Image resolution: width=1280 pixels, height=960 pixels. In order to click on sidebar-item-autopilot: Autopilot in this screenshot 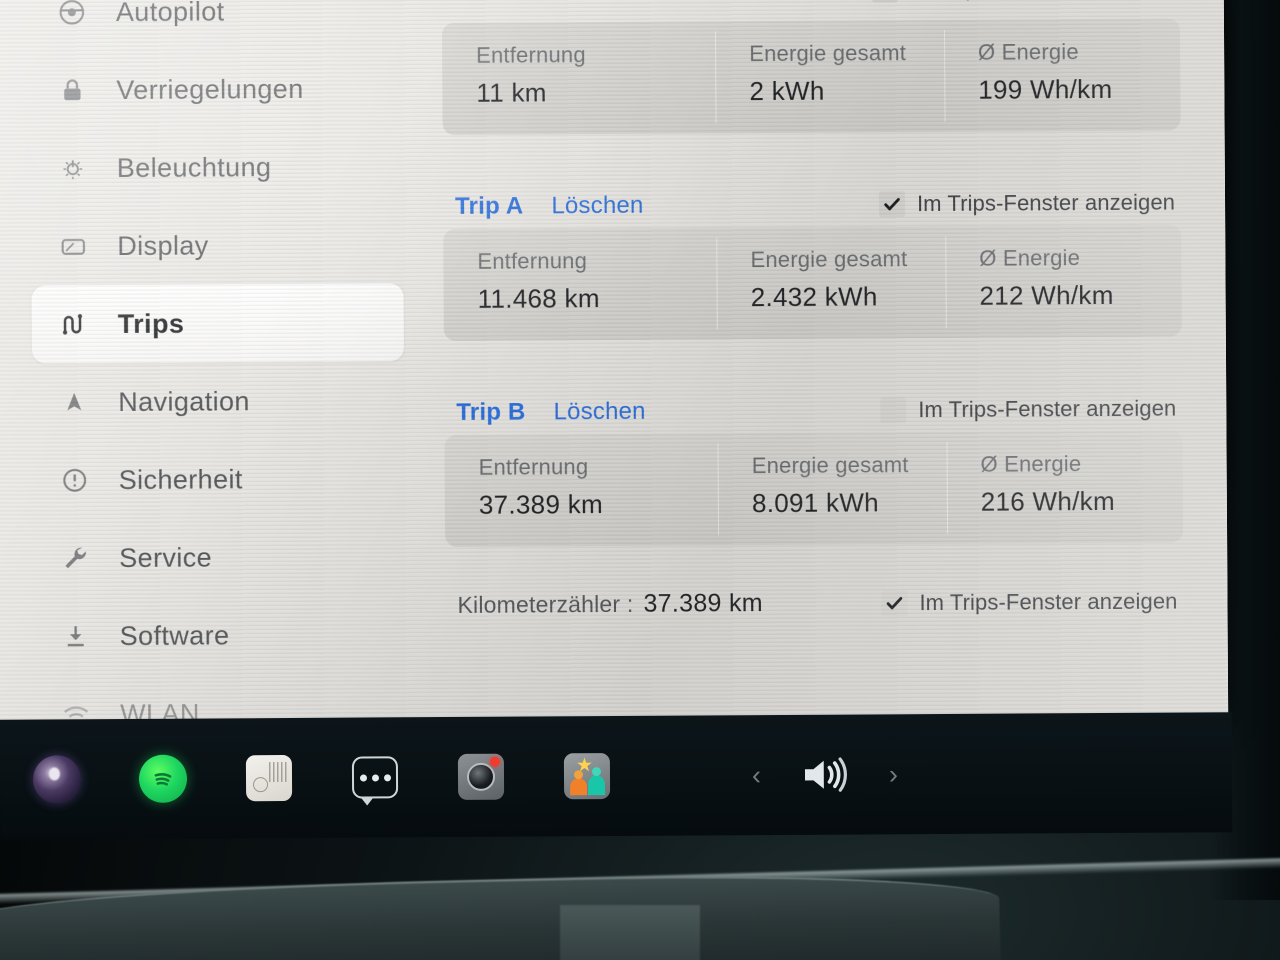, I will do `click(216, 26)`.